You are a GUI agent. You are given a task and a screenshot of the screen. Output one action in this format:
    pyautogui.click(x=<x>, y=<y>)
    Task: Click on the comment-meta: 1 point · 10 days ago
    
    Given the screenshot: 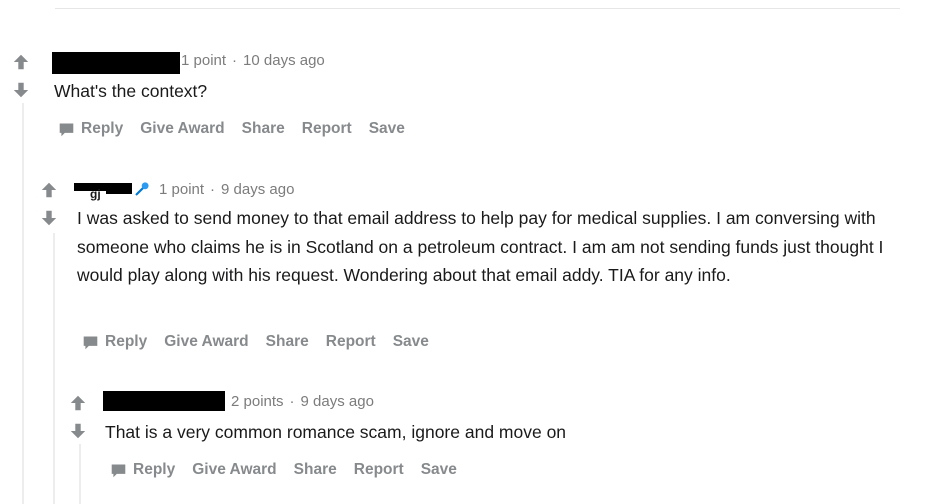 What is the action you would take?
    pyautogui.click(x=253, y=60)
    